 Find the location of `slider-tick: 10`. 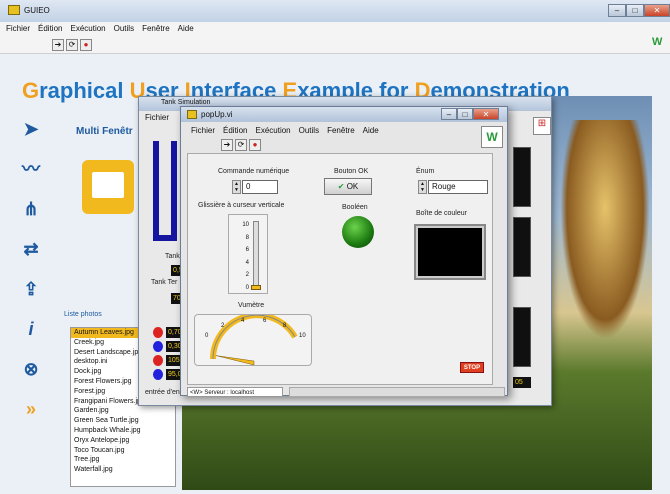

slider-tick: 10 is located at coordinates (245, 225).